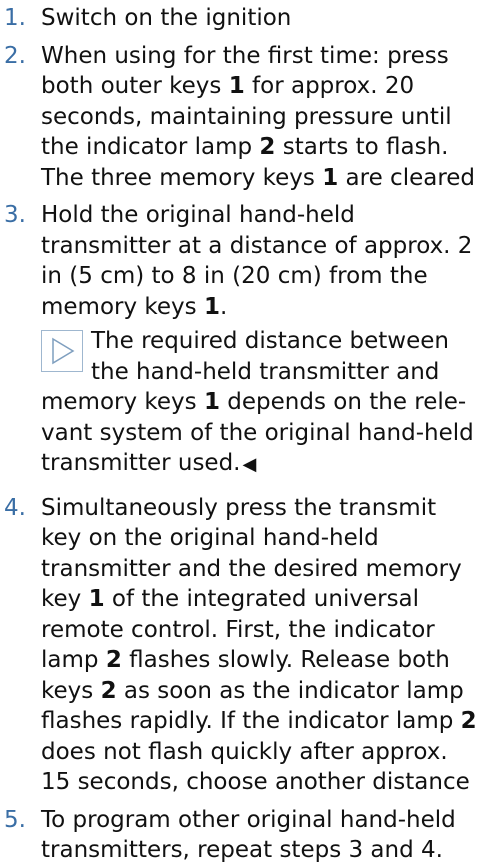 This screenshot has height=866, width=488. I want to click on step-text-part: ., so click(223, 306).